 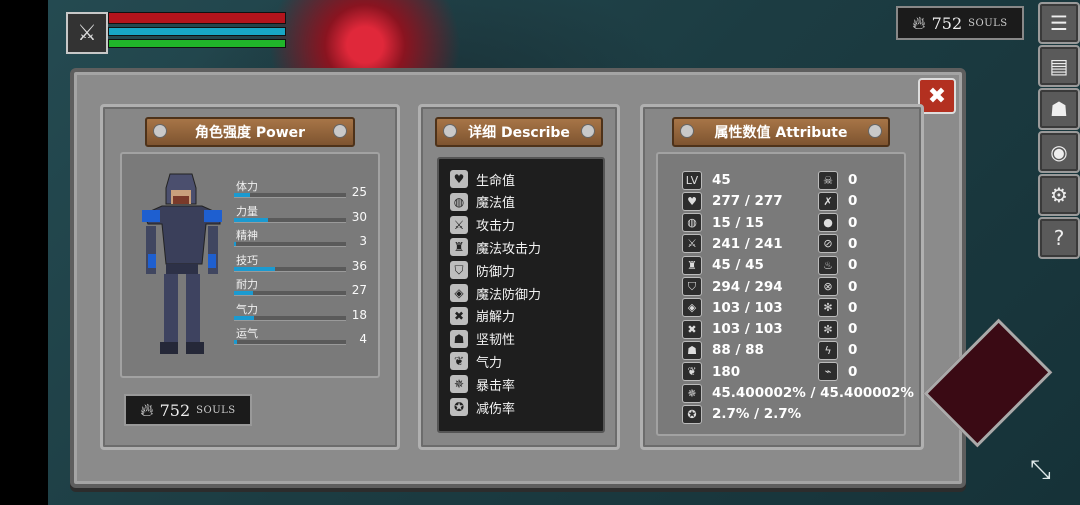 What do you see at coordinates (828, 180) in the screenshot?
I see `skull-icon: ☠` at bounding box center [828, 180].